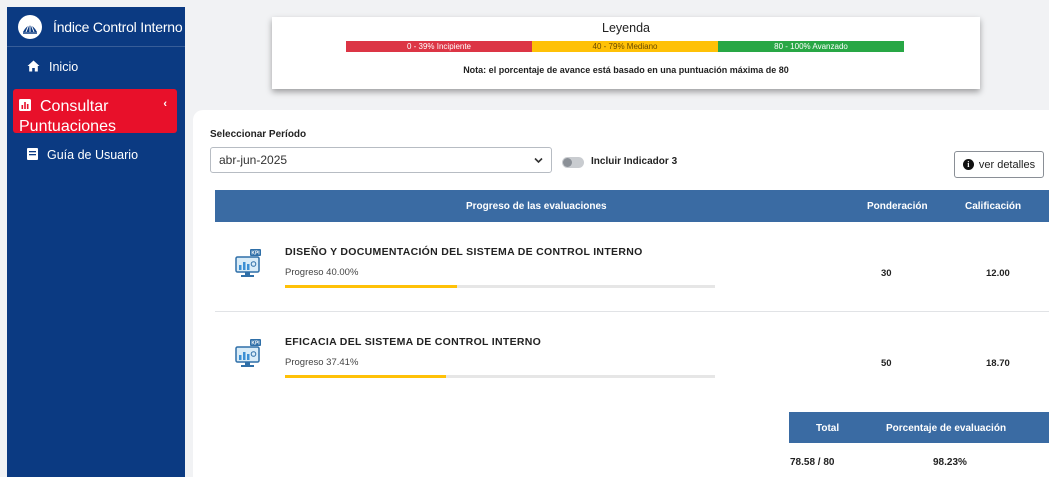 This screenshot has width=1049, height=477. What do you see at coordinates (998, 363) in the screenshot?
I see `evaluation-score: 18.70` at bounding box center [998, 363].